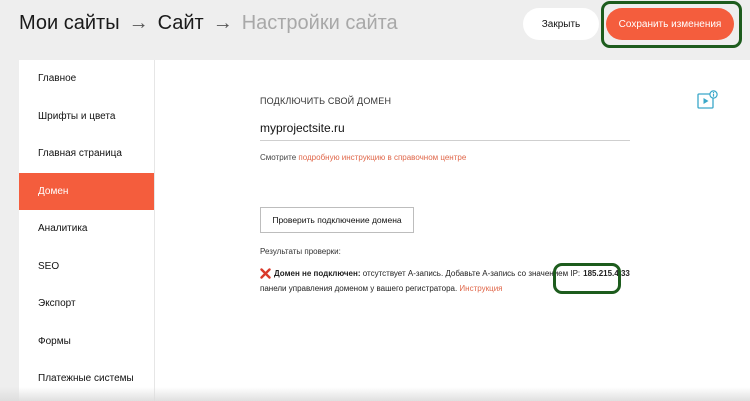 This screenshot has height=401, width=750. What do you see at coordinates (69, 23) in the screenshot?
I see `breadcrumb-my-sites: Мои сайты` at bounding box center [69, 23].